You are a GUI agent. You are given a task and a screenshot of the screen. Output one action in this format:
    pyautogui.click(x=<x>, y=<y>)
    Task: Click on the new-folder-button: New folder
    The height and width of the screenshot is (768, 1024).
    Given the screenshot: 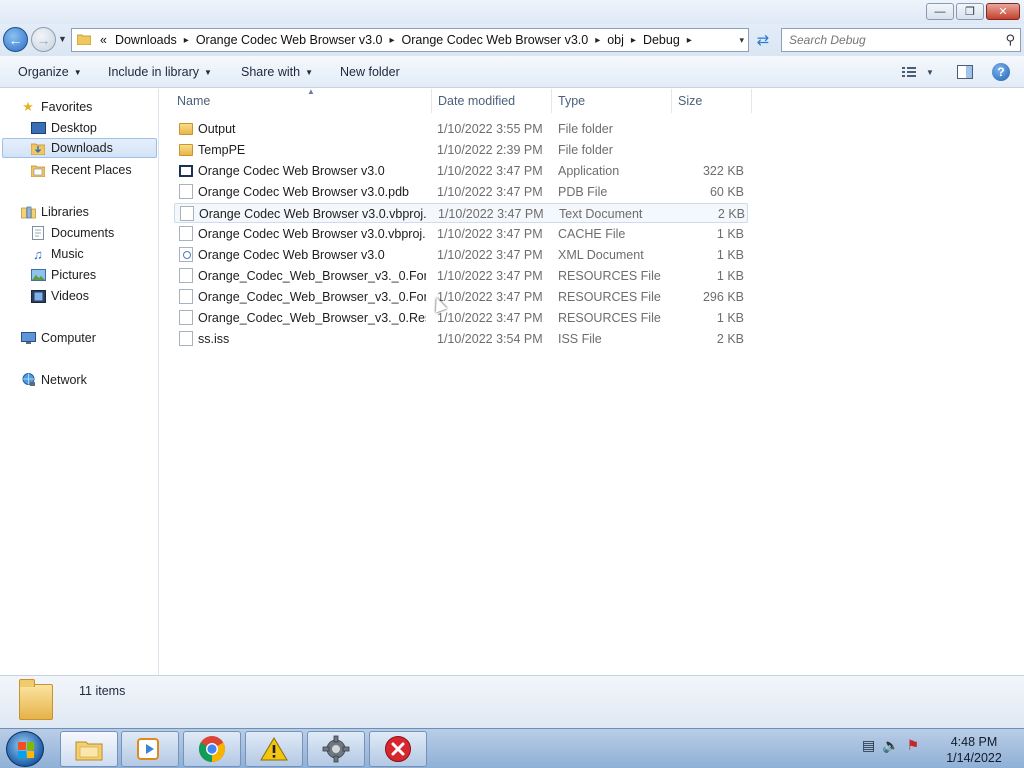 What is the action you would take?
    pyautogui.click(x=370, y=72)
    